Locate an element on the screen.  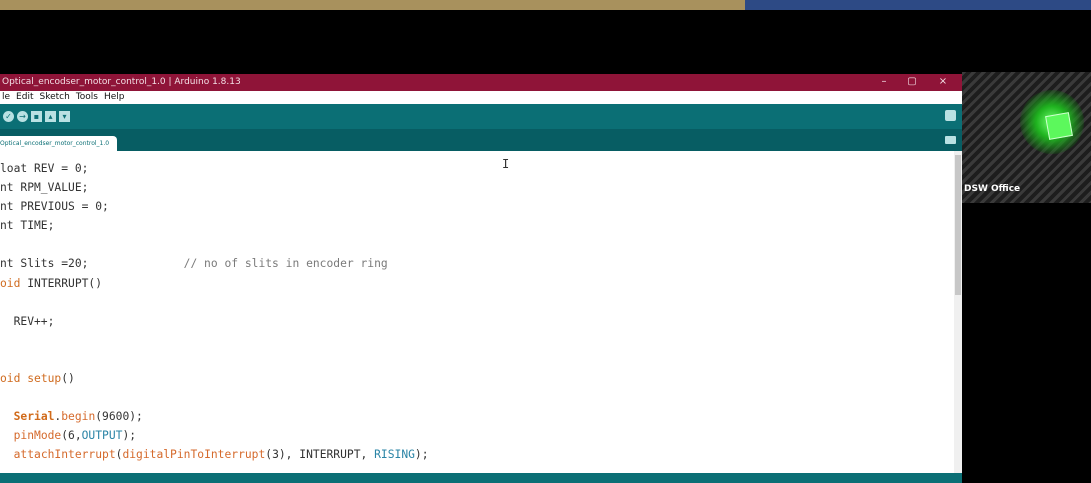
code-token: setup is located at coordinates (44, 379).